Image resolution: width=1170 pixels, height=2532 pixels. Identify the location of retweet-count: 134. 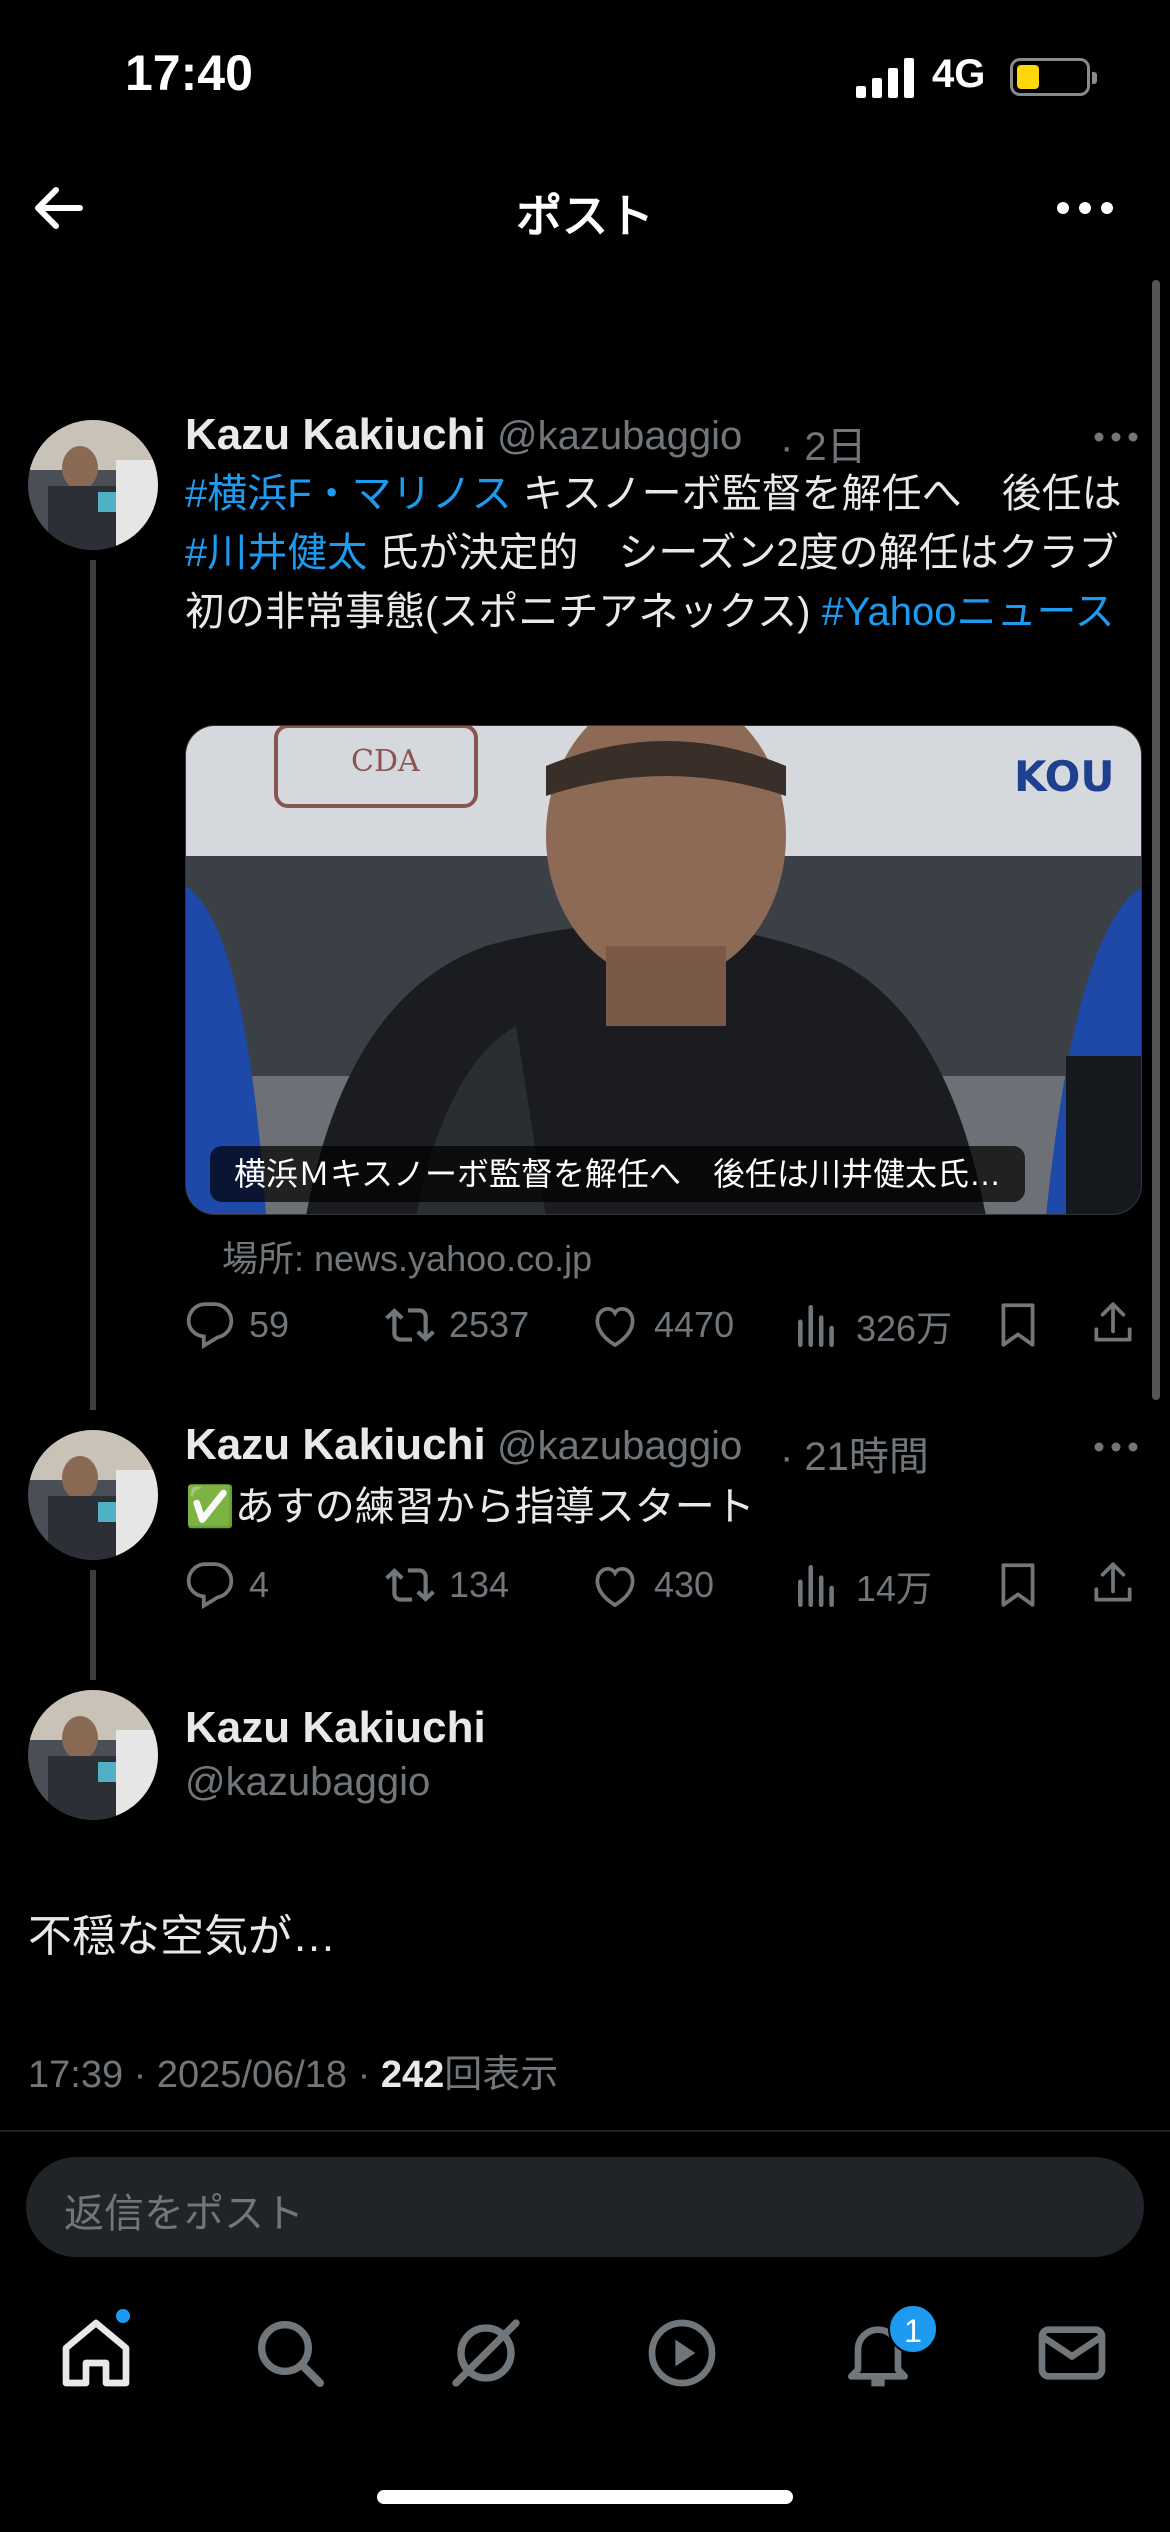
(479, 1584).